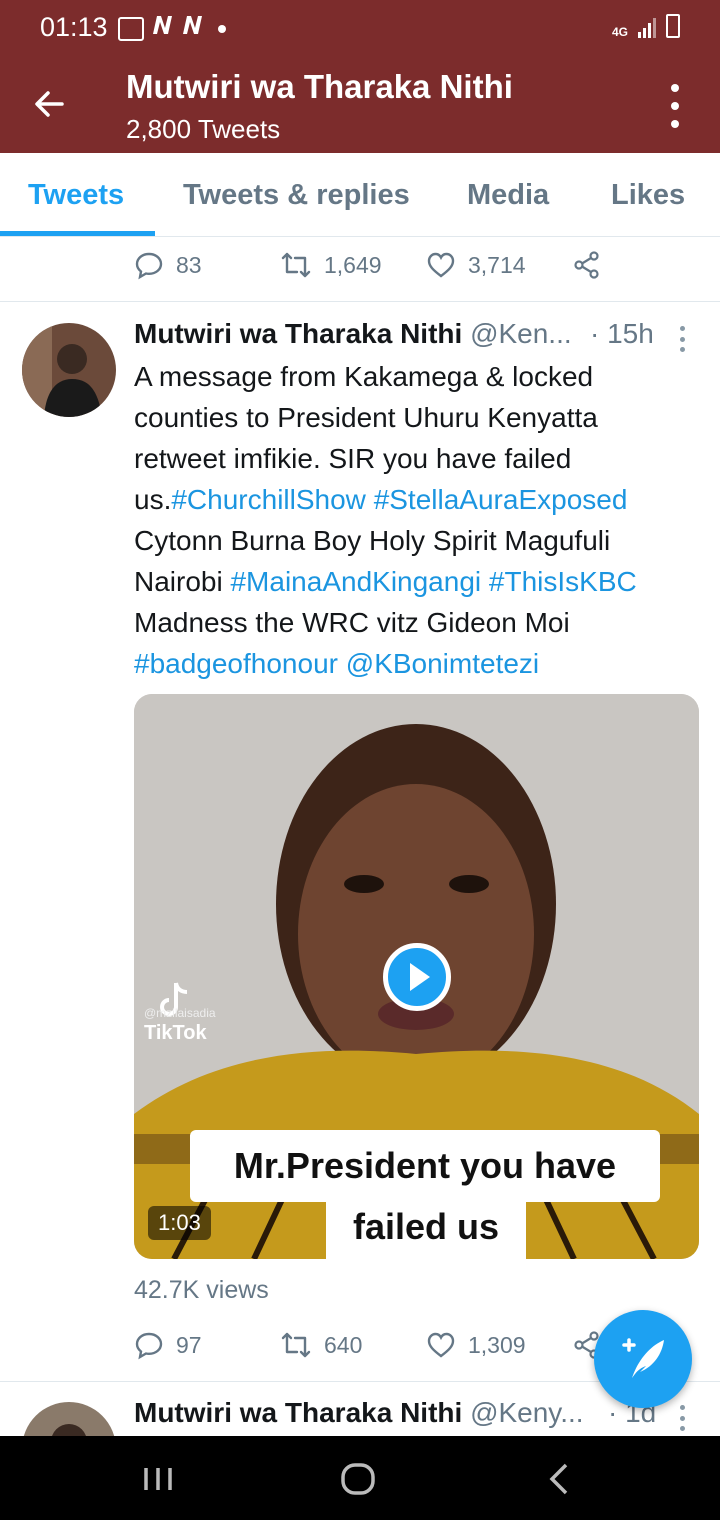 This screenshot has height=1520, width=720. Describe the element at coordinates (236, 663) in the screenshot. I see `hashtag-link: #badgeofhonour` at that location.